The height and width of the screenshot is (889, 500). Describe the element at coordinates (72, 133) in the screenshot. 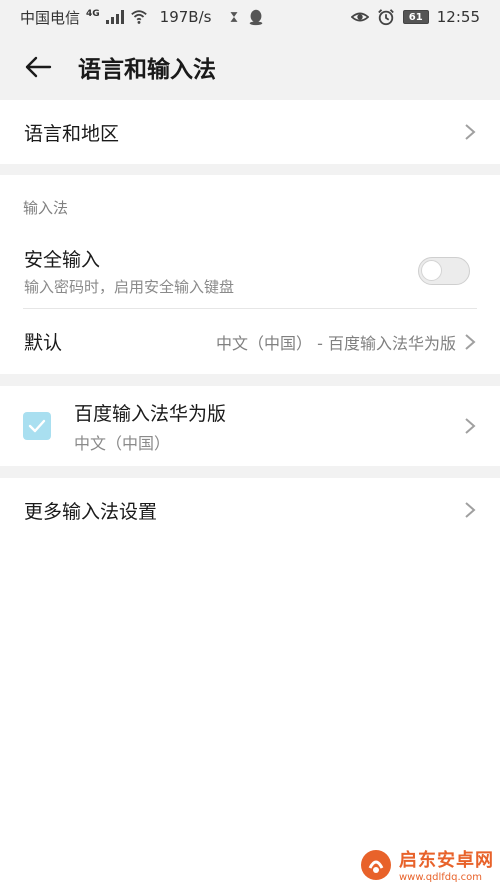

I see `language-region-label: 语言和地区` at that location.